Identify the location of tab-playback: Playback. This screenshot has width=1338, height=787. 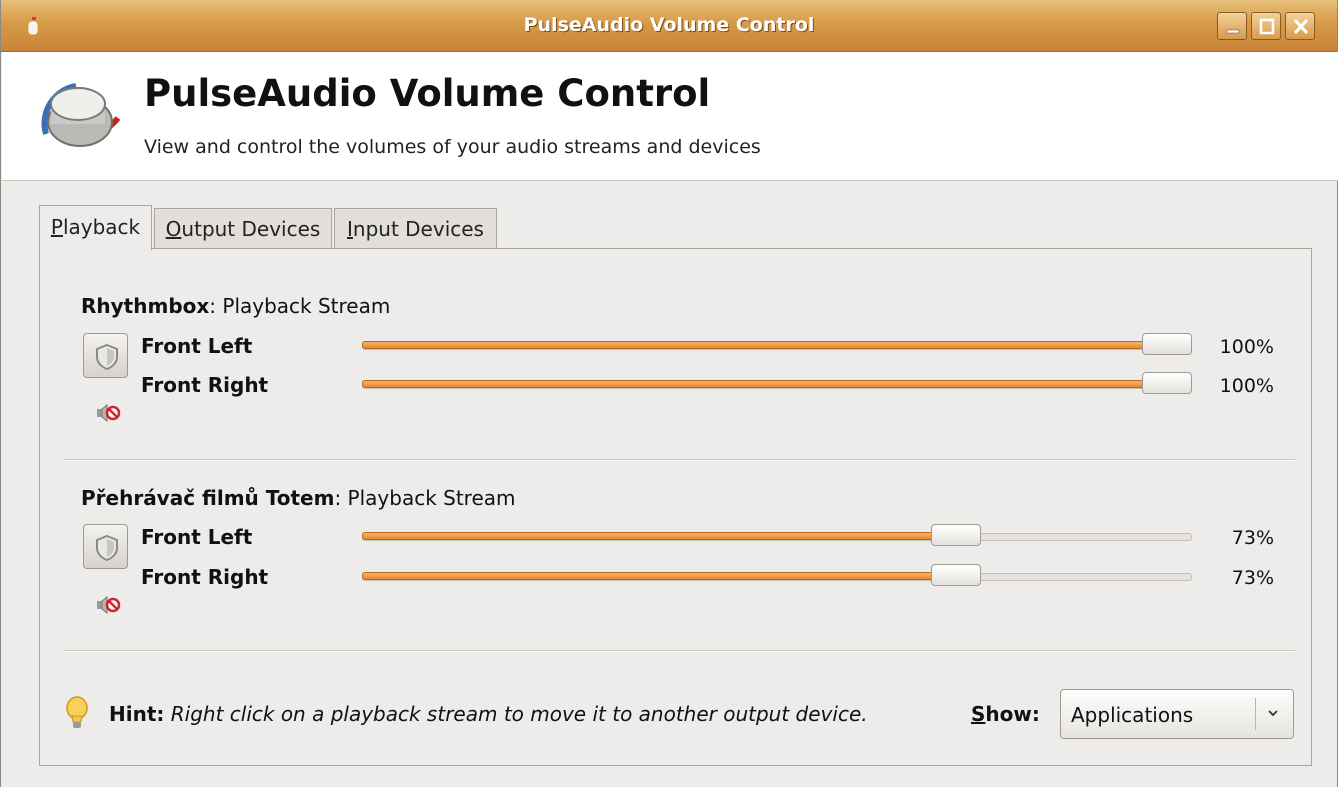
(95, 227).